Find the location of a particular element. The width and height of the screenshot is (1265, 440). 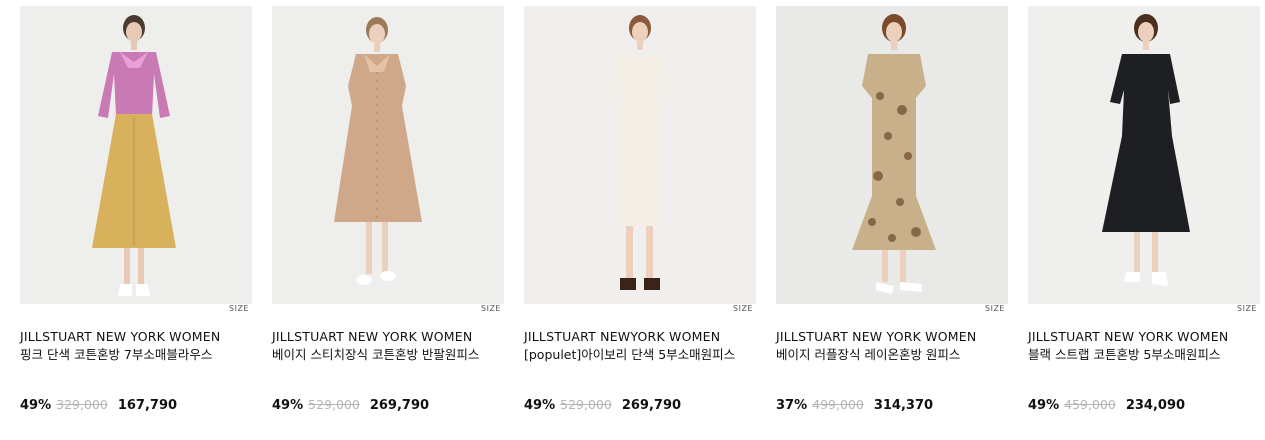

sale-price: 314,370 is located at coordinates (903, 405).